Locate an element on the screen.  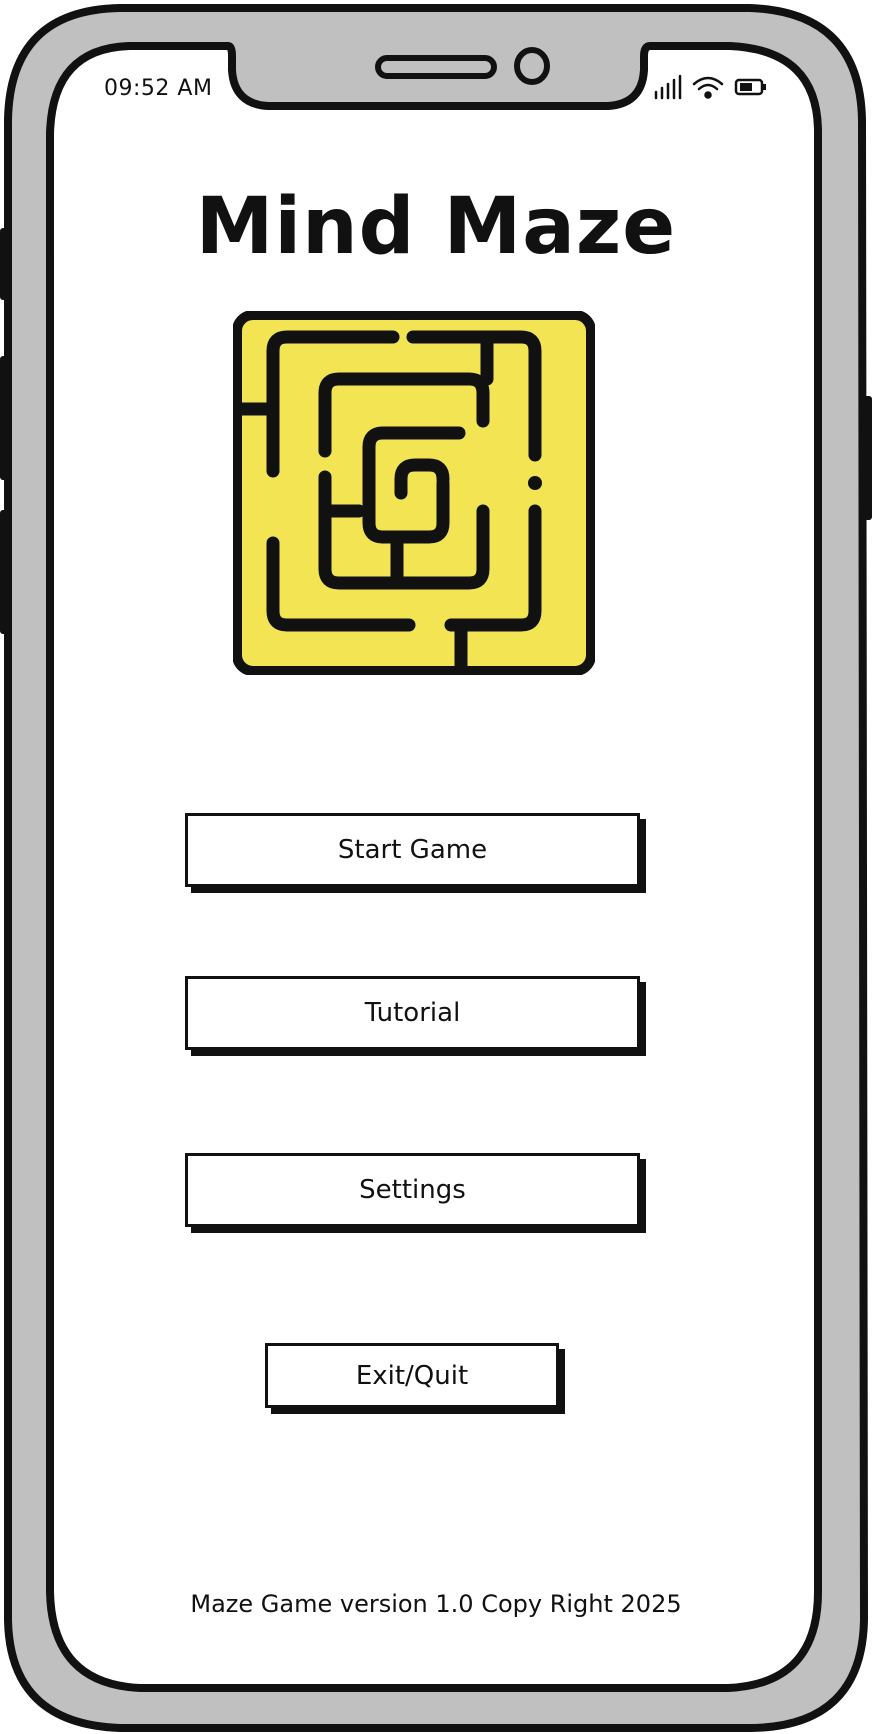
start-game-button: Start Game is located at coordinates (412, 850).